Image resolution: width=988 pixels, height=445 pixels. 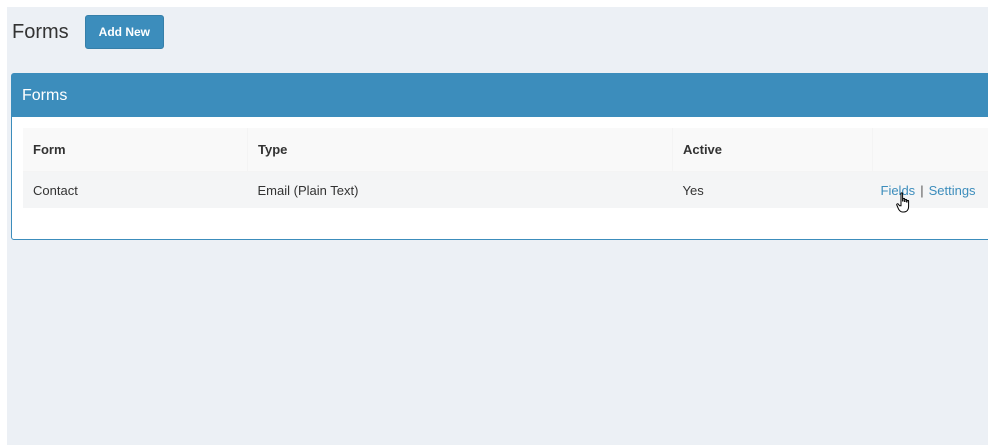 I want to click on settings-link: Settings, so click(x=952, y=190).